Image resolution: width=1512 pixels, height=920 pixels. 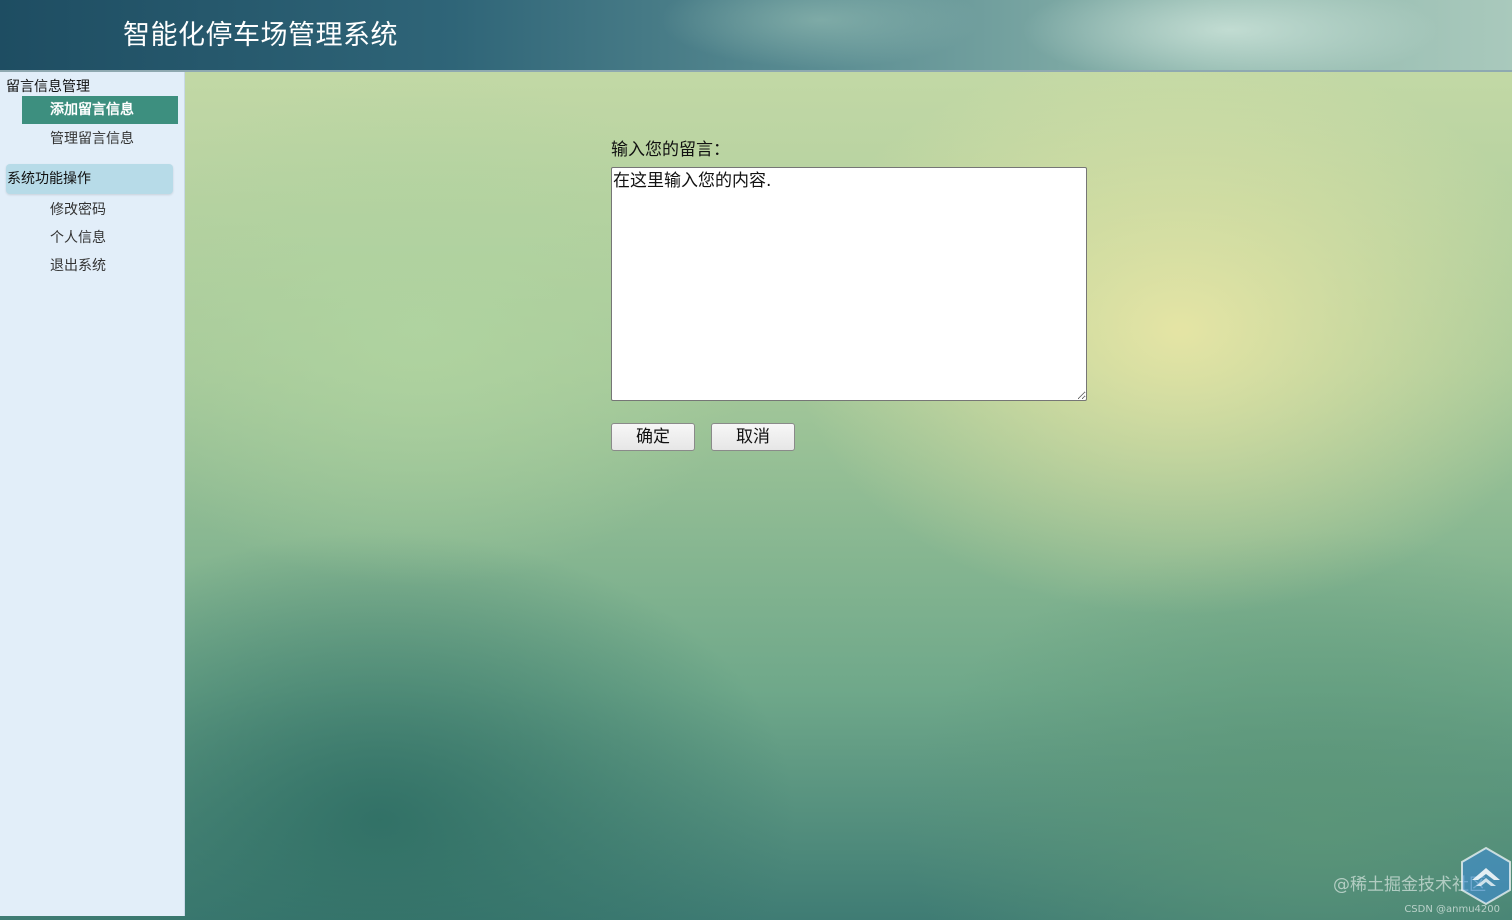 What do you see at coordinates (753, 437) in the screenshot?
I see `cancel-button: 取消` at bounding box center [753, 437].